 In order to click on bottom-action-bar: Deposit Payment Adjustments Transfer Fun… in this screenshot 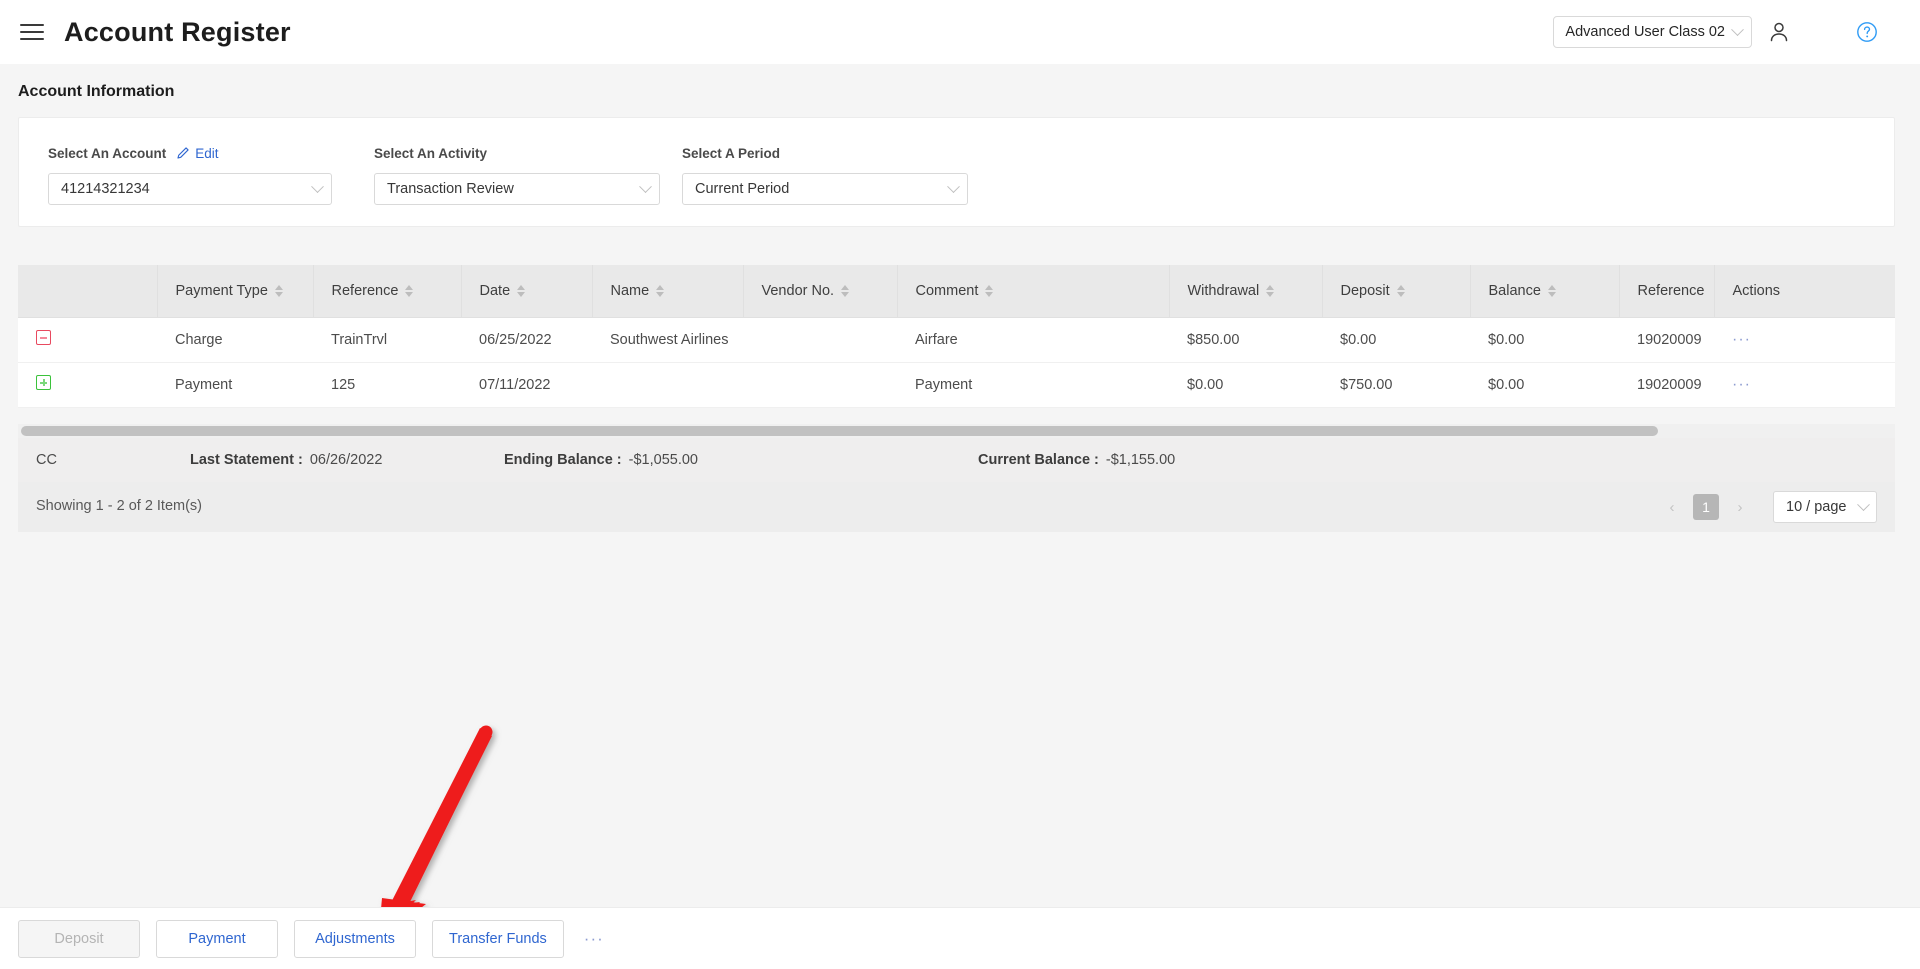, I will do `click(960, 938)`.